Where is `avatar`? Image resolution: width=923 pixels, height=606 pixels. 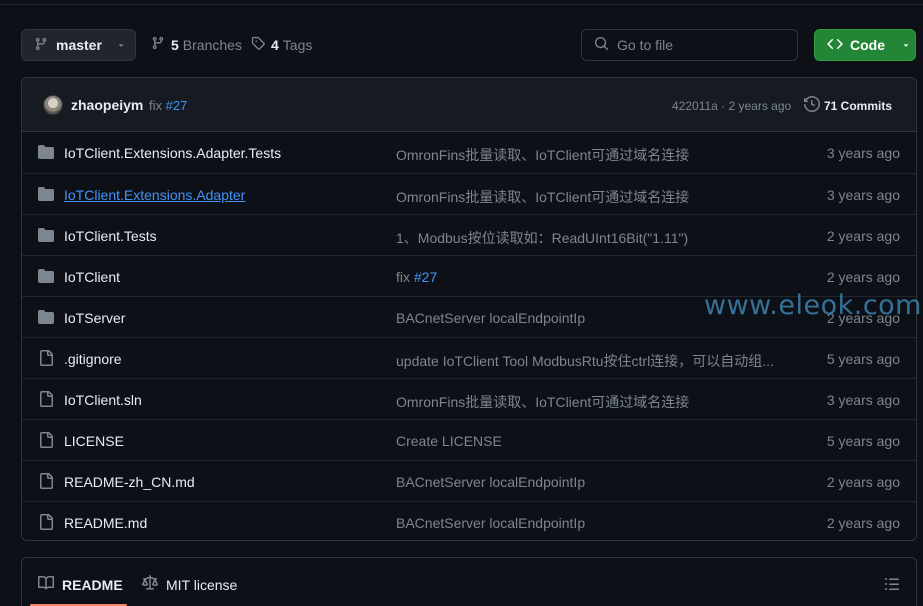
avatar is located at coordinates (53, 105).